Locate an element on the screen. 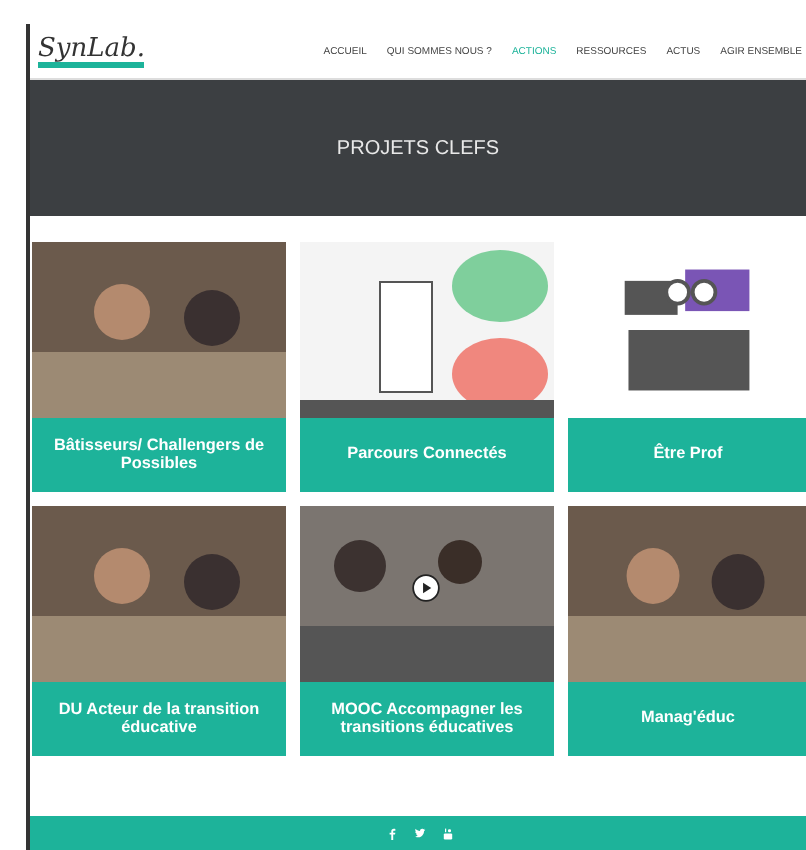  facebook-icon is located at coordinates (392, 833).